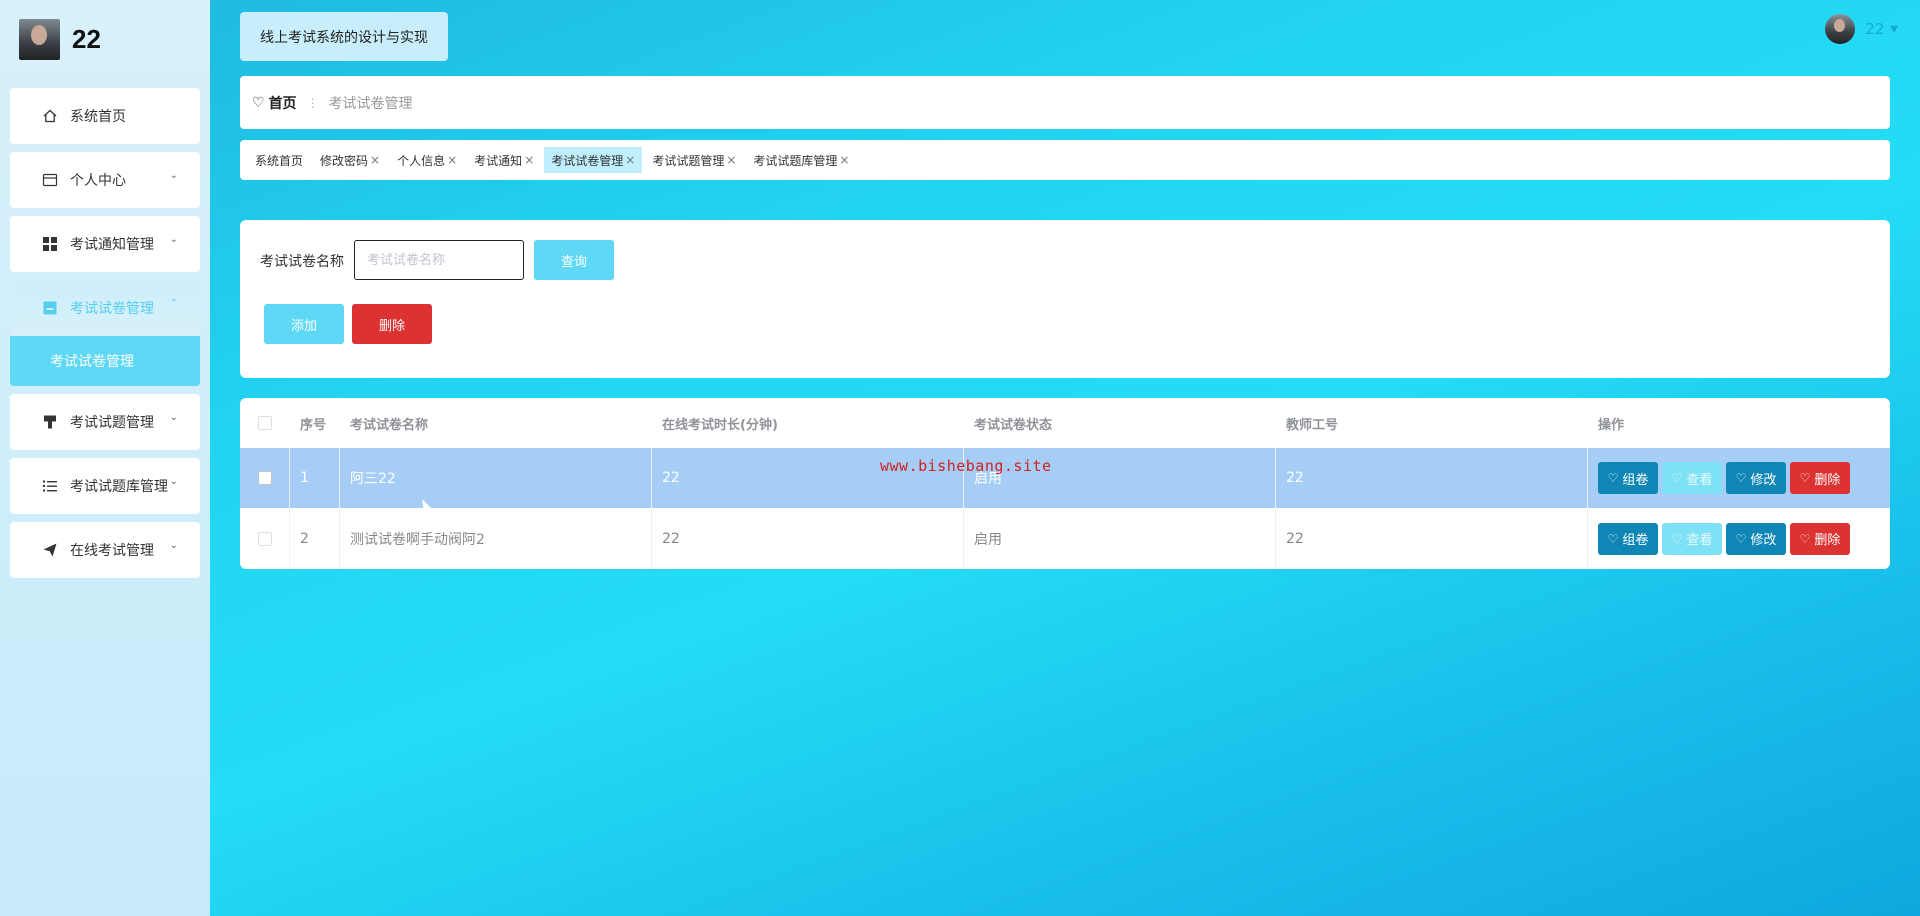 The image size is (1920, 916). Describe the element at coordinates (50, 180) in the screenshot. I see `profile-icon` at that location.